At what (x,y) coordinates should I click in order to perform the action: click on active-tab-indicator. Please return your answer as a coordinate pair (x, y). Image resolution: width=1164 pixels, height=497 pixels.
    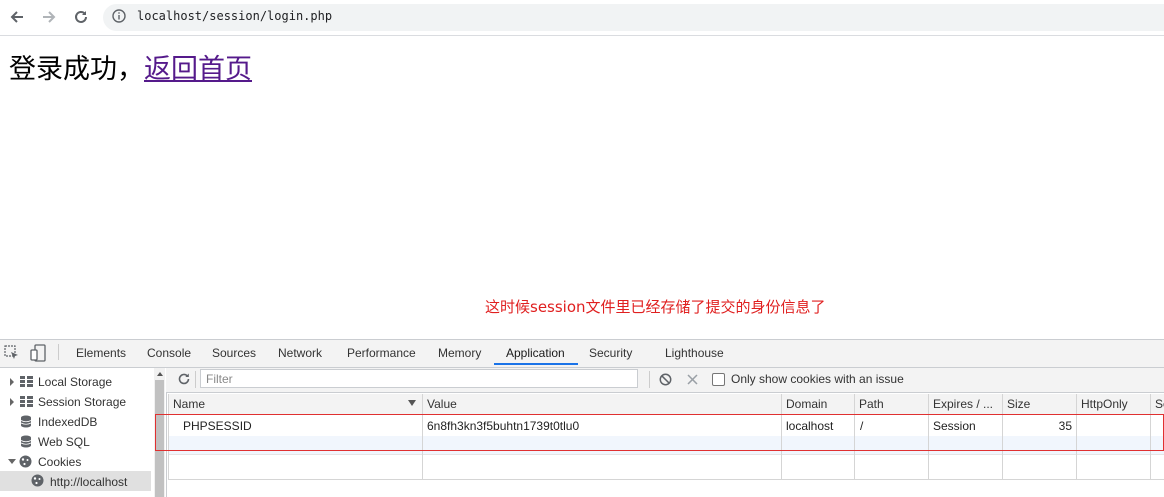
    Looking at the image, I should click on (536, 364).